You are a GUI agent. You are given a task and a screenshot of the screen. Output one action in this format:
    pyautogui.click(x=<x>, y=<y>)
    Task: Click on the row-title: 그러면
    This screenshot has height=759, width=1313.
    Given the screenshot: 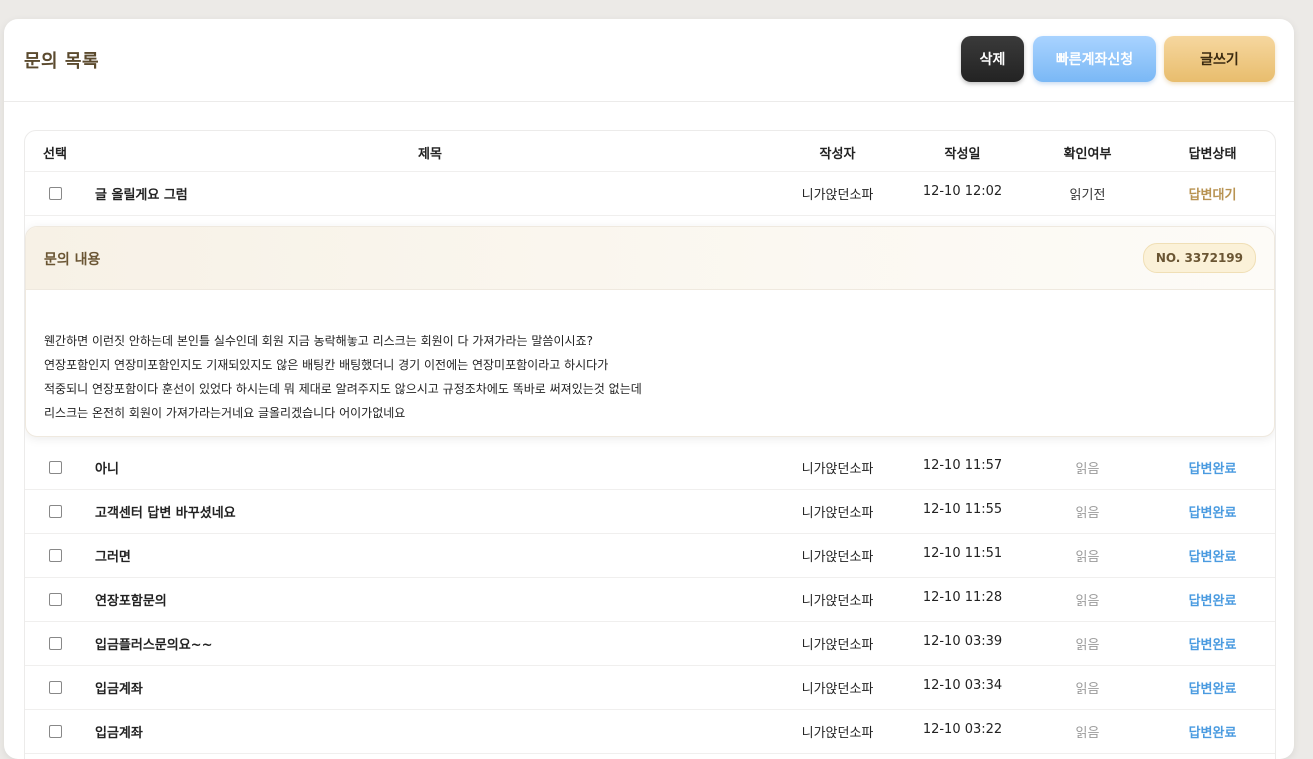 What is the action you would take?
    pyautogui.click(x=435, y=555)
    